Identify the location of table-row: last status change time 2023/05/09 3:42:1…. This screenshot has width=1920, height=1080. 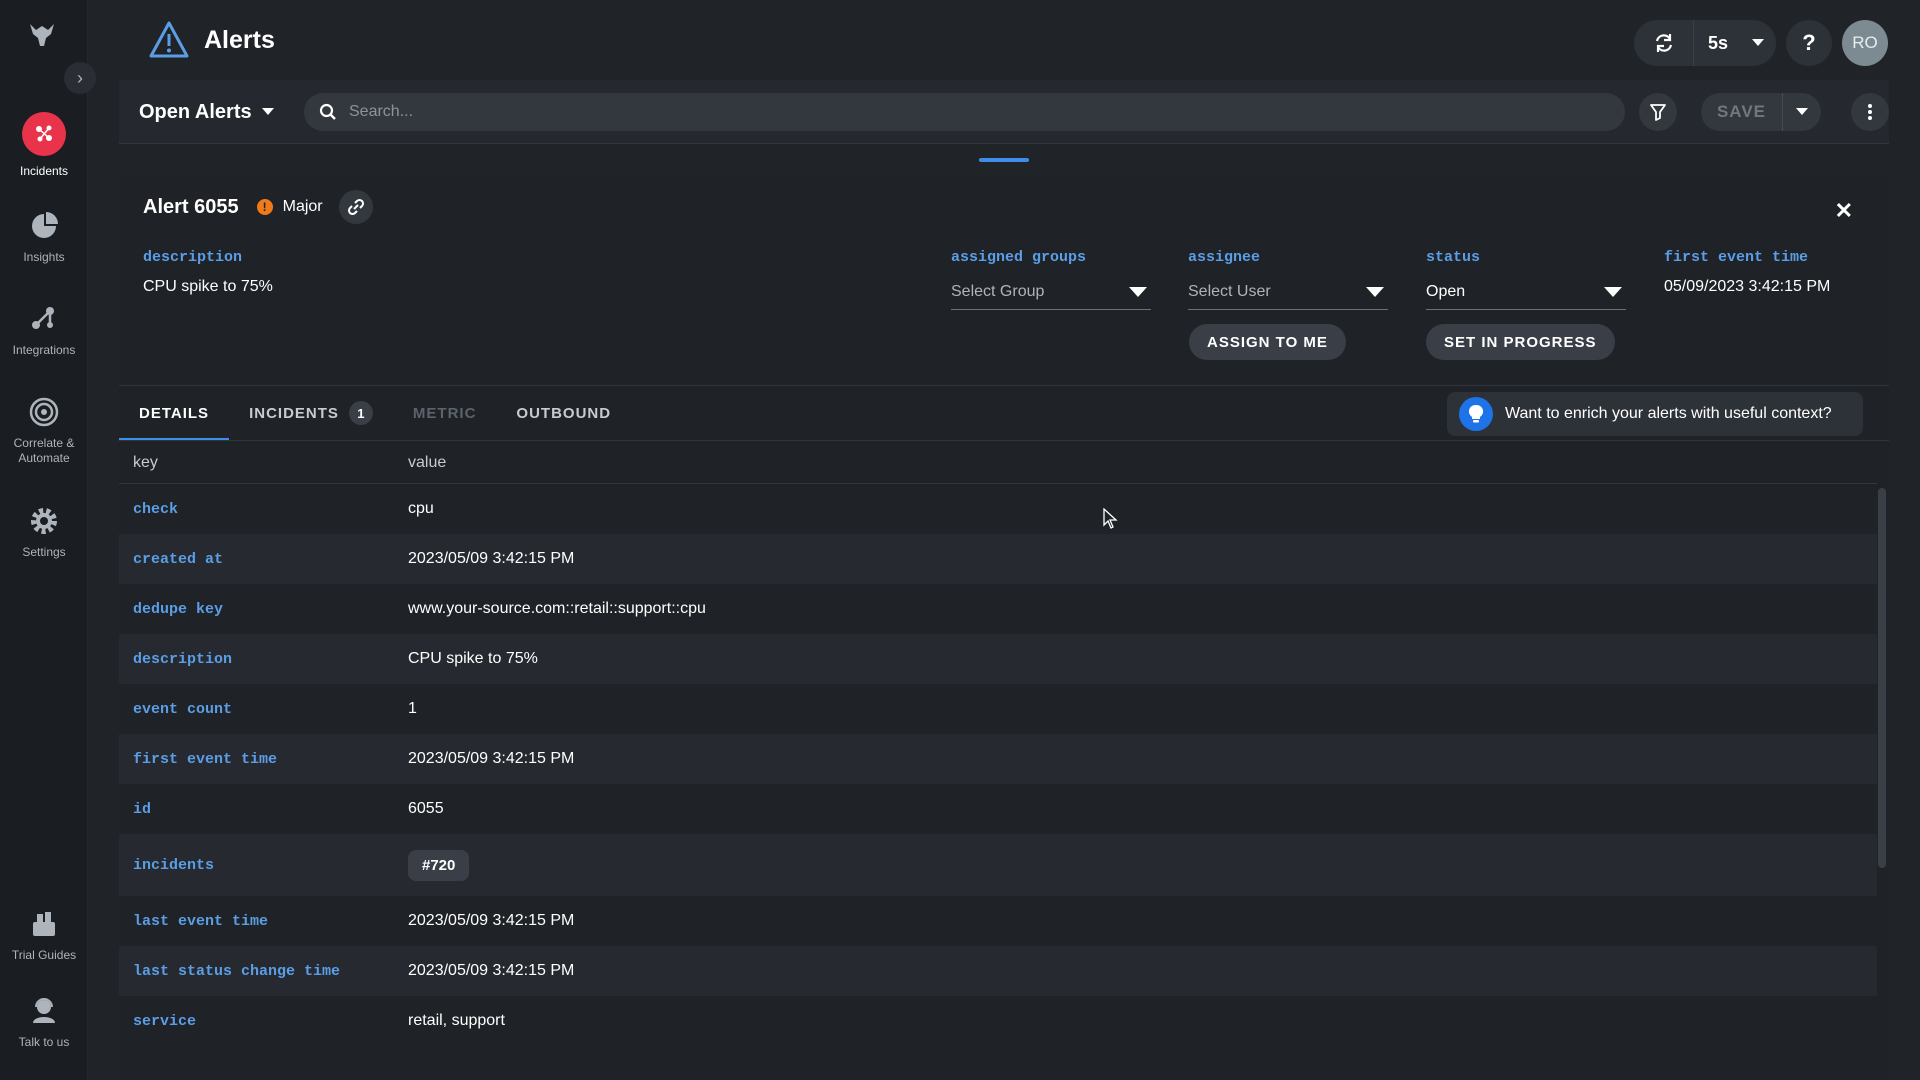
(998, 971).